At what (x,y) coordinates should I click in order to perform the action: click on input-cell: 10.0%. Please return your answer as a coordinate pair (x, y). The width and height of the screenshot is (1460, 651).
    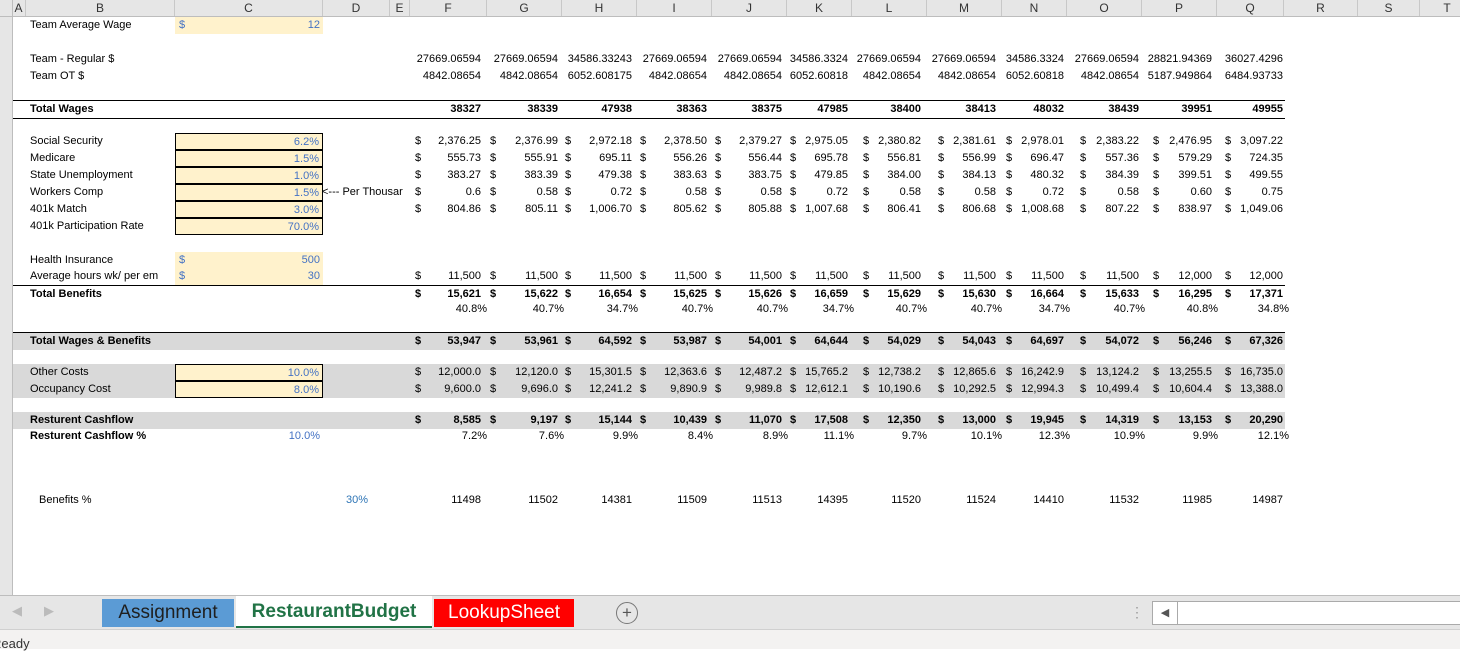
    Looking at the image, I should click on (249, 372).